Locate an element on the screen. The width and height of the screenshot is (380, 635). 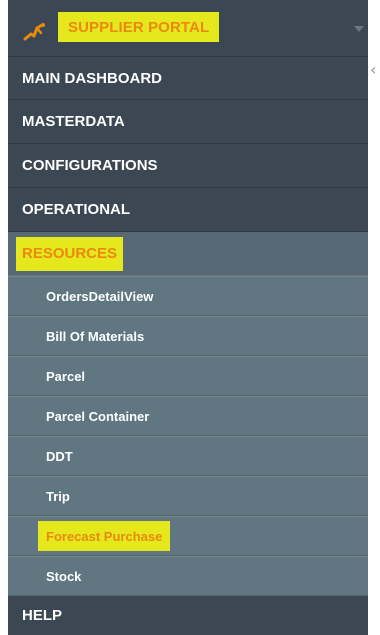
submenu-item-ordersdetailview: OrdersDetailView is located at coordinates (188, 296).